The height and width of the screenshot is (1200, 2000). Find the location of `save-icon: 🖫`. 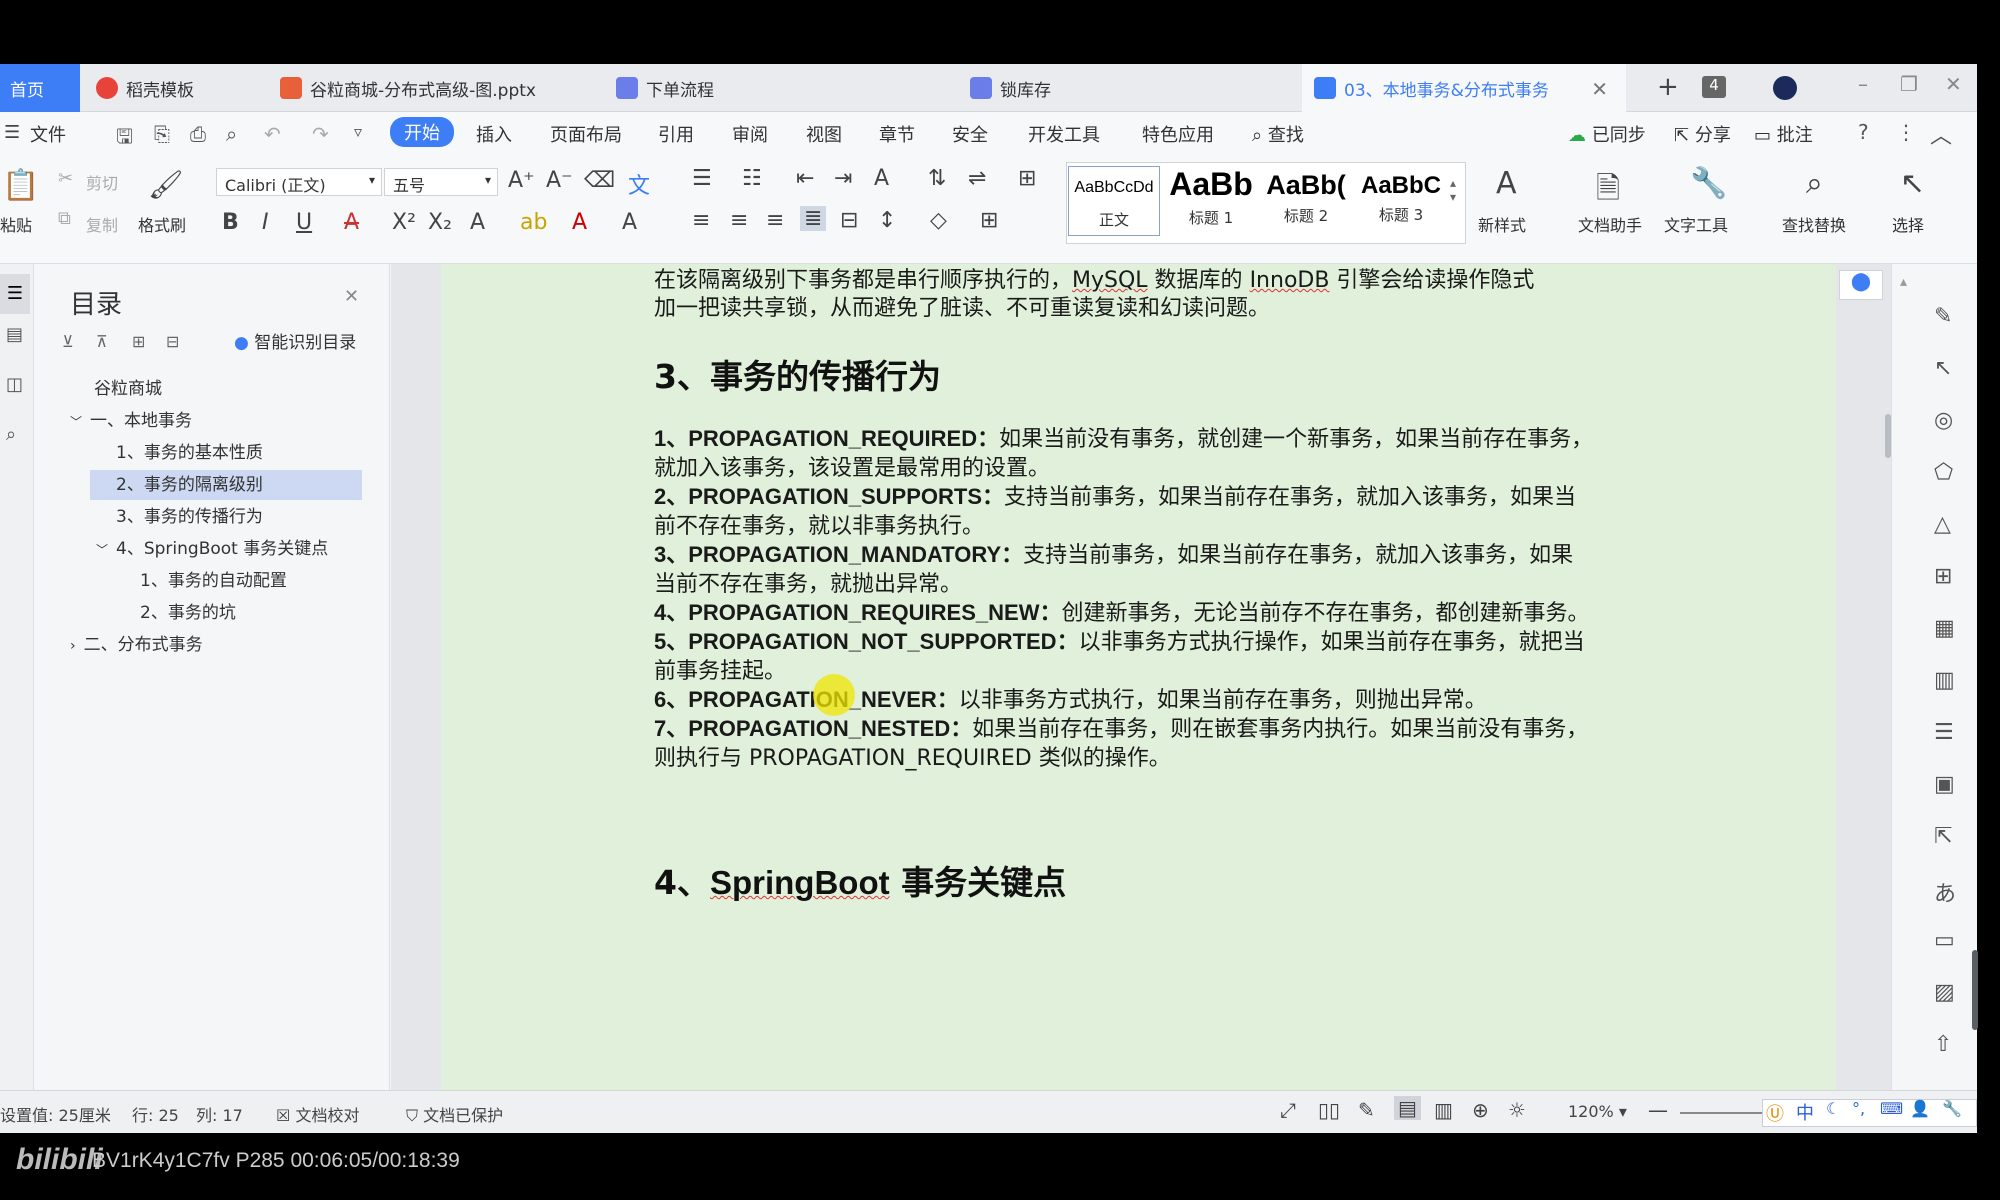

save-icon: 🖫 is located at coordinates (124, 139).